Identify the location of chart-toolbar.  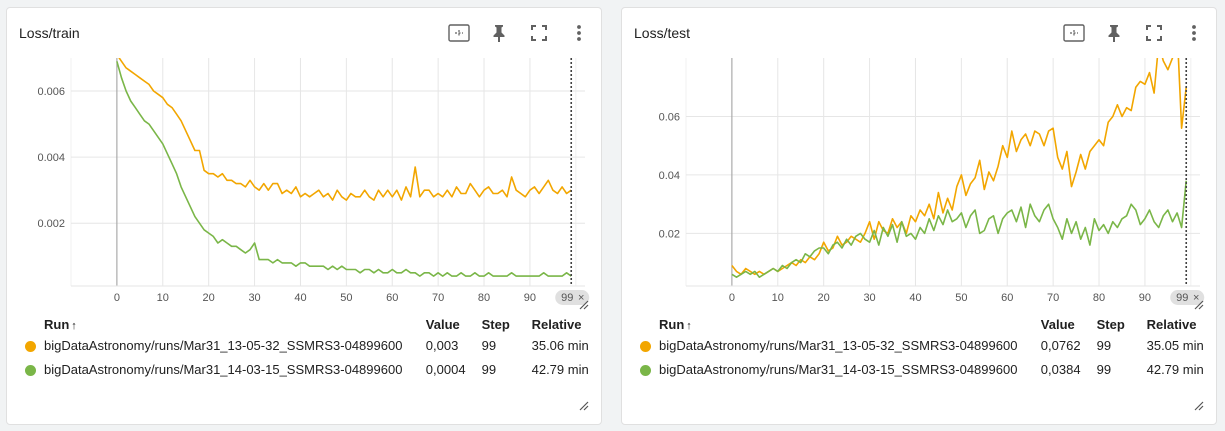
(511, 33).